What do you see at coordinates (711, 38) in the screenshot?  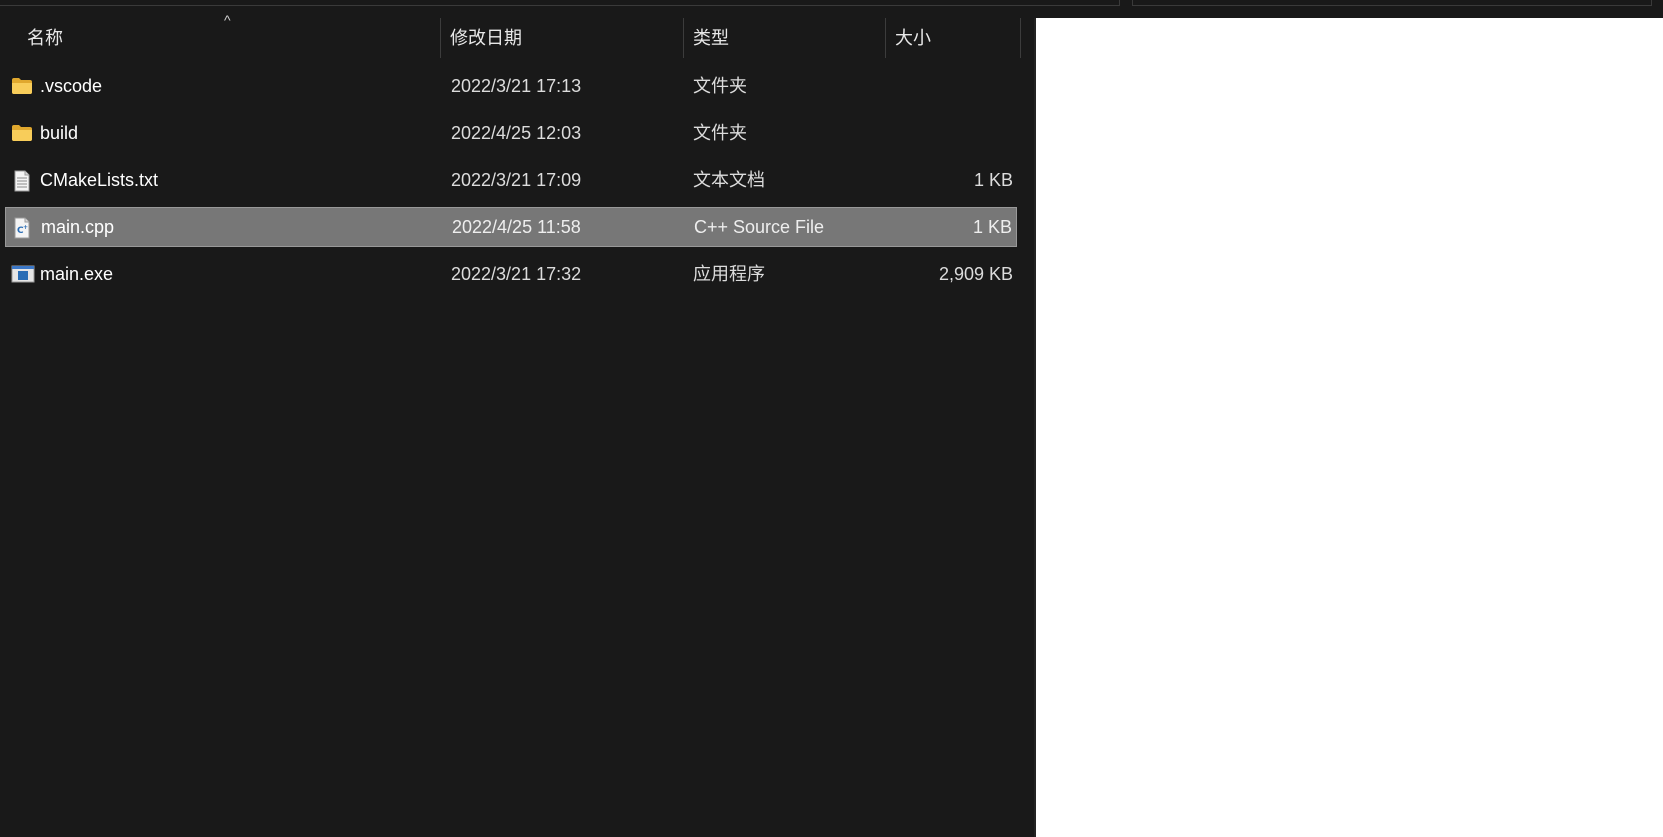 I see `column-type-label: 类型` at bounding box center [711, 38].